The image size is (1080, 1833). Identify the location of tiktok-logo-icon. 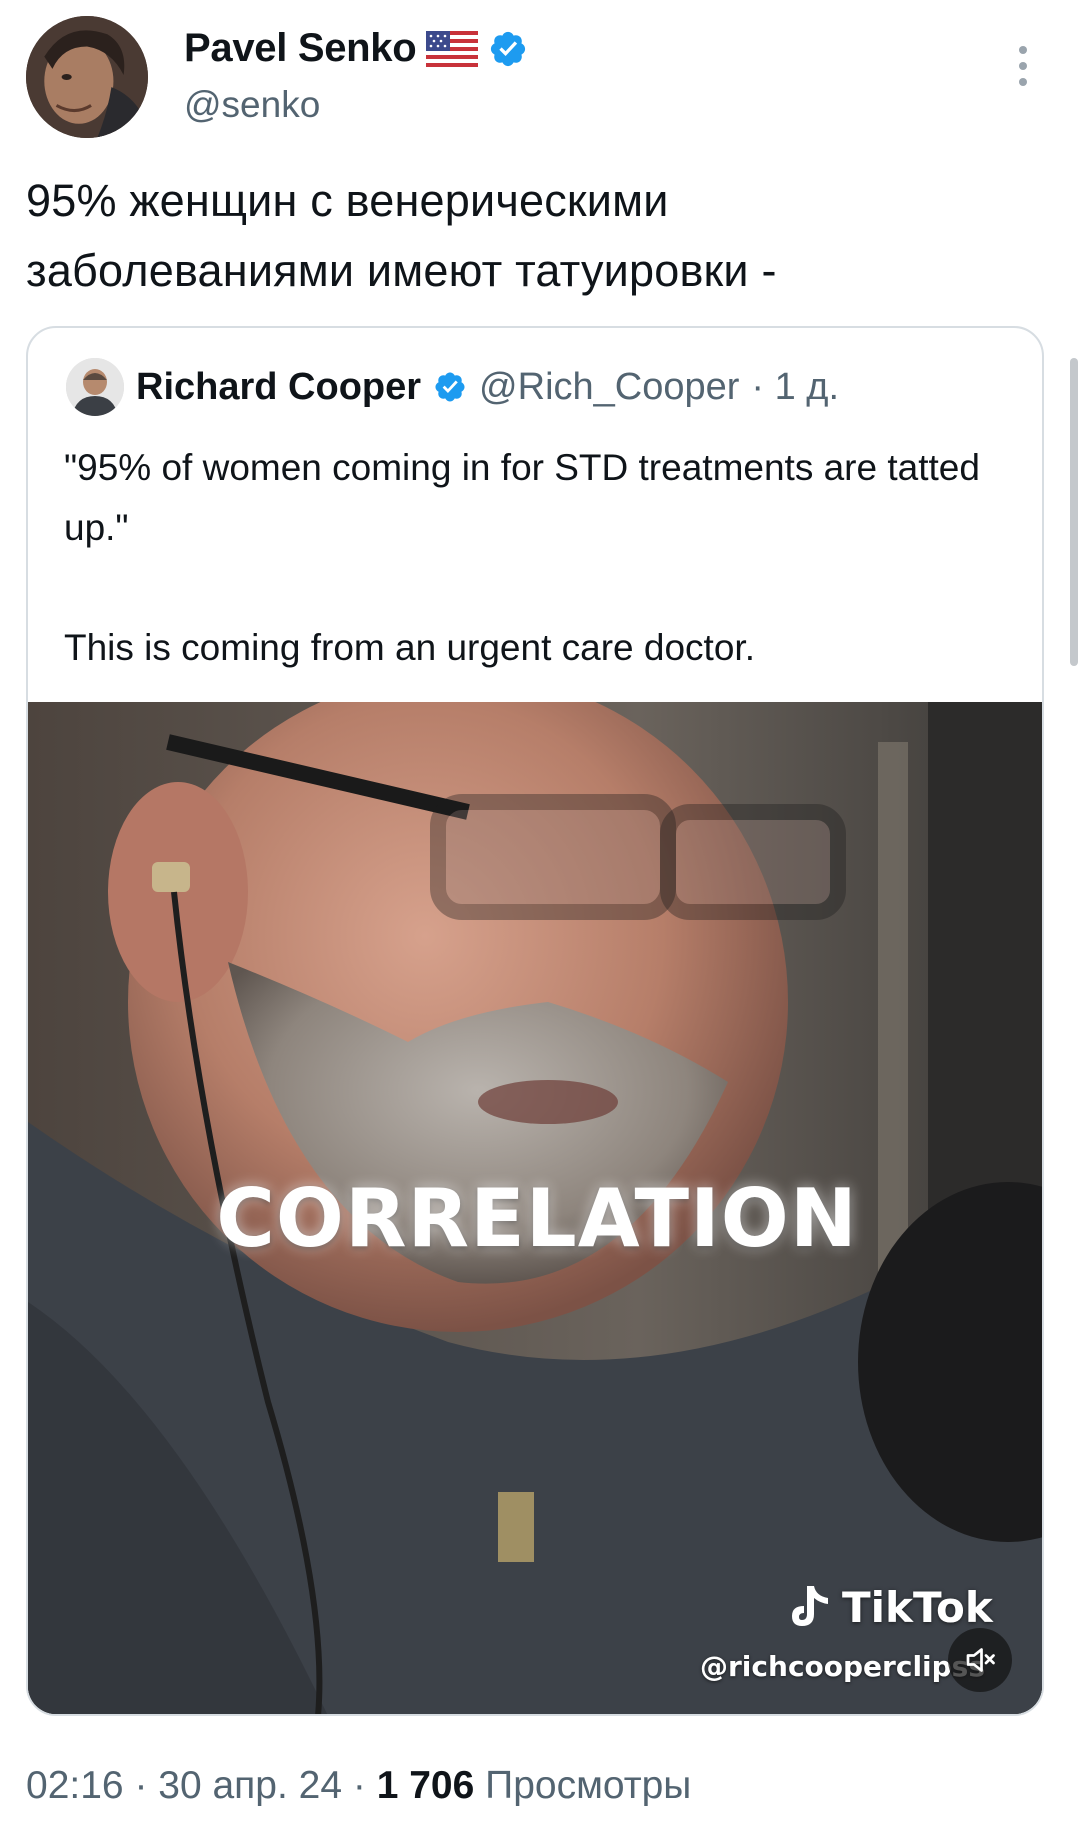
(810, 1606).